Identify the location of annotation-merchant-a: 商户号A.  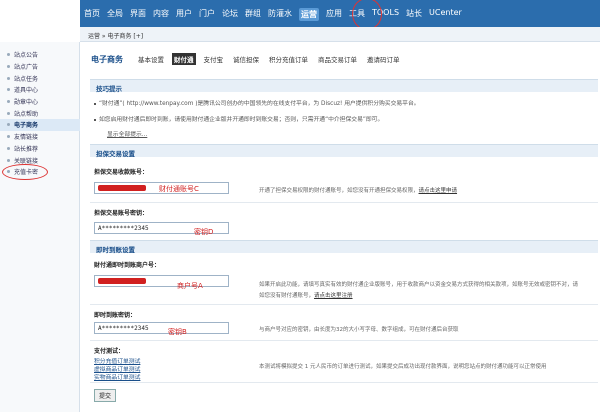
(190, 286).